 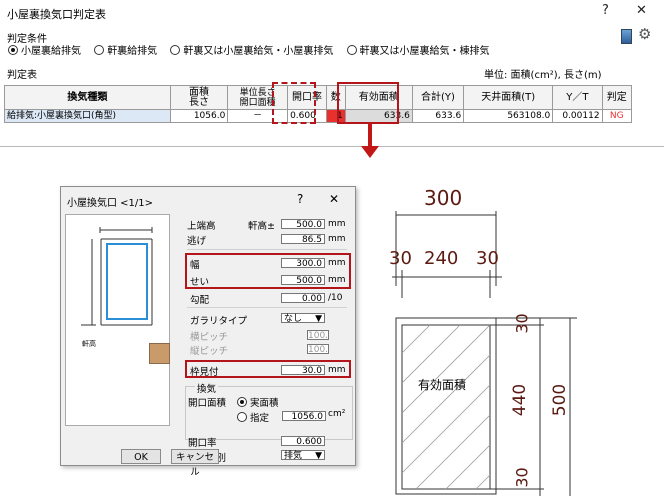 What do you see at coordinates (253, 417) in the screenshot?
I see `specified-area-option: 指定` at bounding box center [253, 417].